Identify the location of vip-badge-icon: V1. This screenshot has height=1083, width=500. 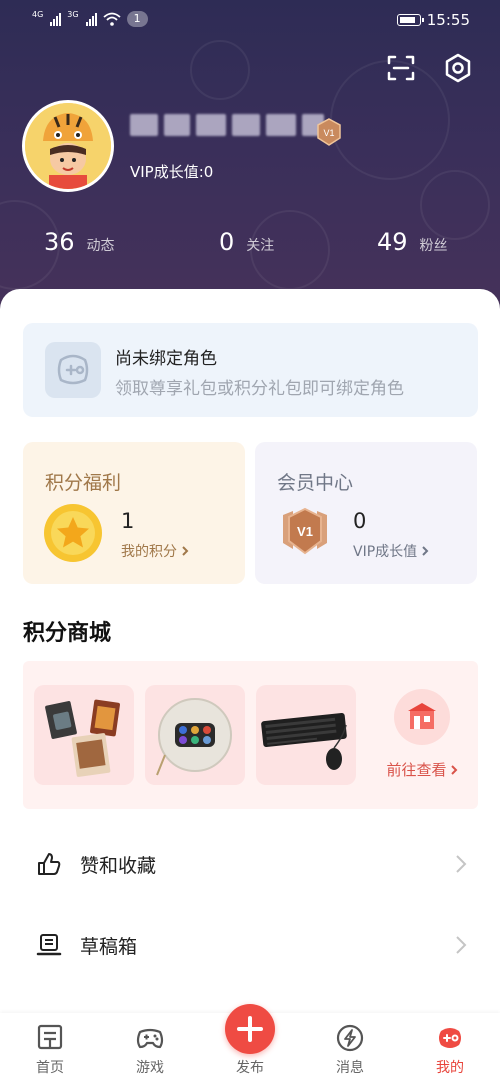
(305, 531).